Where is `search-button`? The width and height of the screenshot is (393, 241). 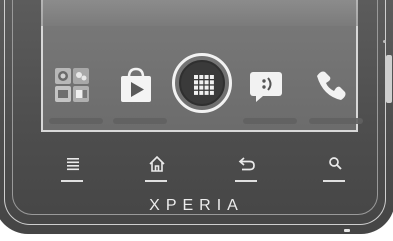
search-button is located at coordinates (335, 169).